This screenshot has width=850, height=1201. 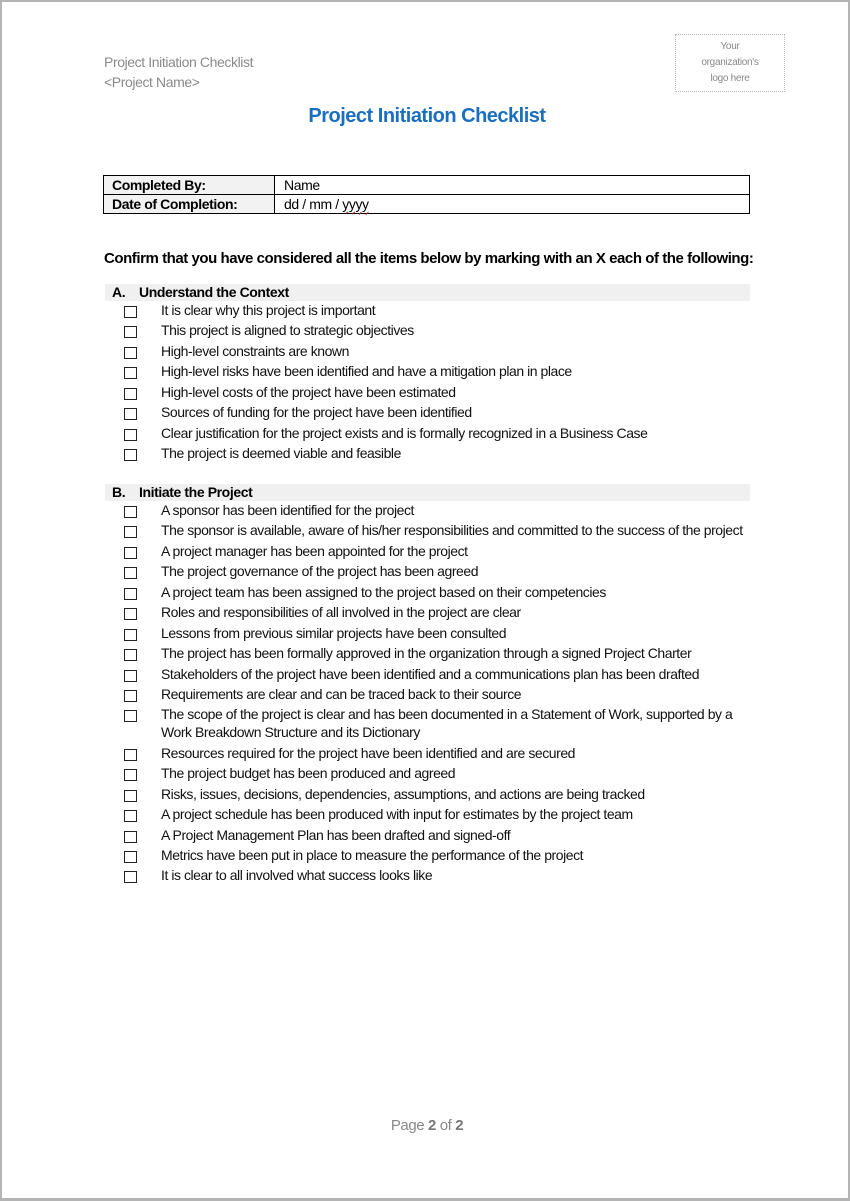 What do you see at coordinates (196, 492) in the screenshot?
I see `section-title: Initiate the Project` at bounding box center [196, 492].